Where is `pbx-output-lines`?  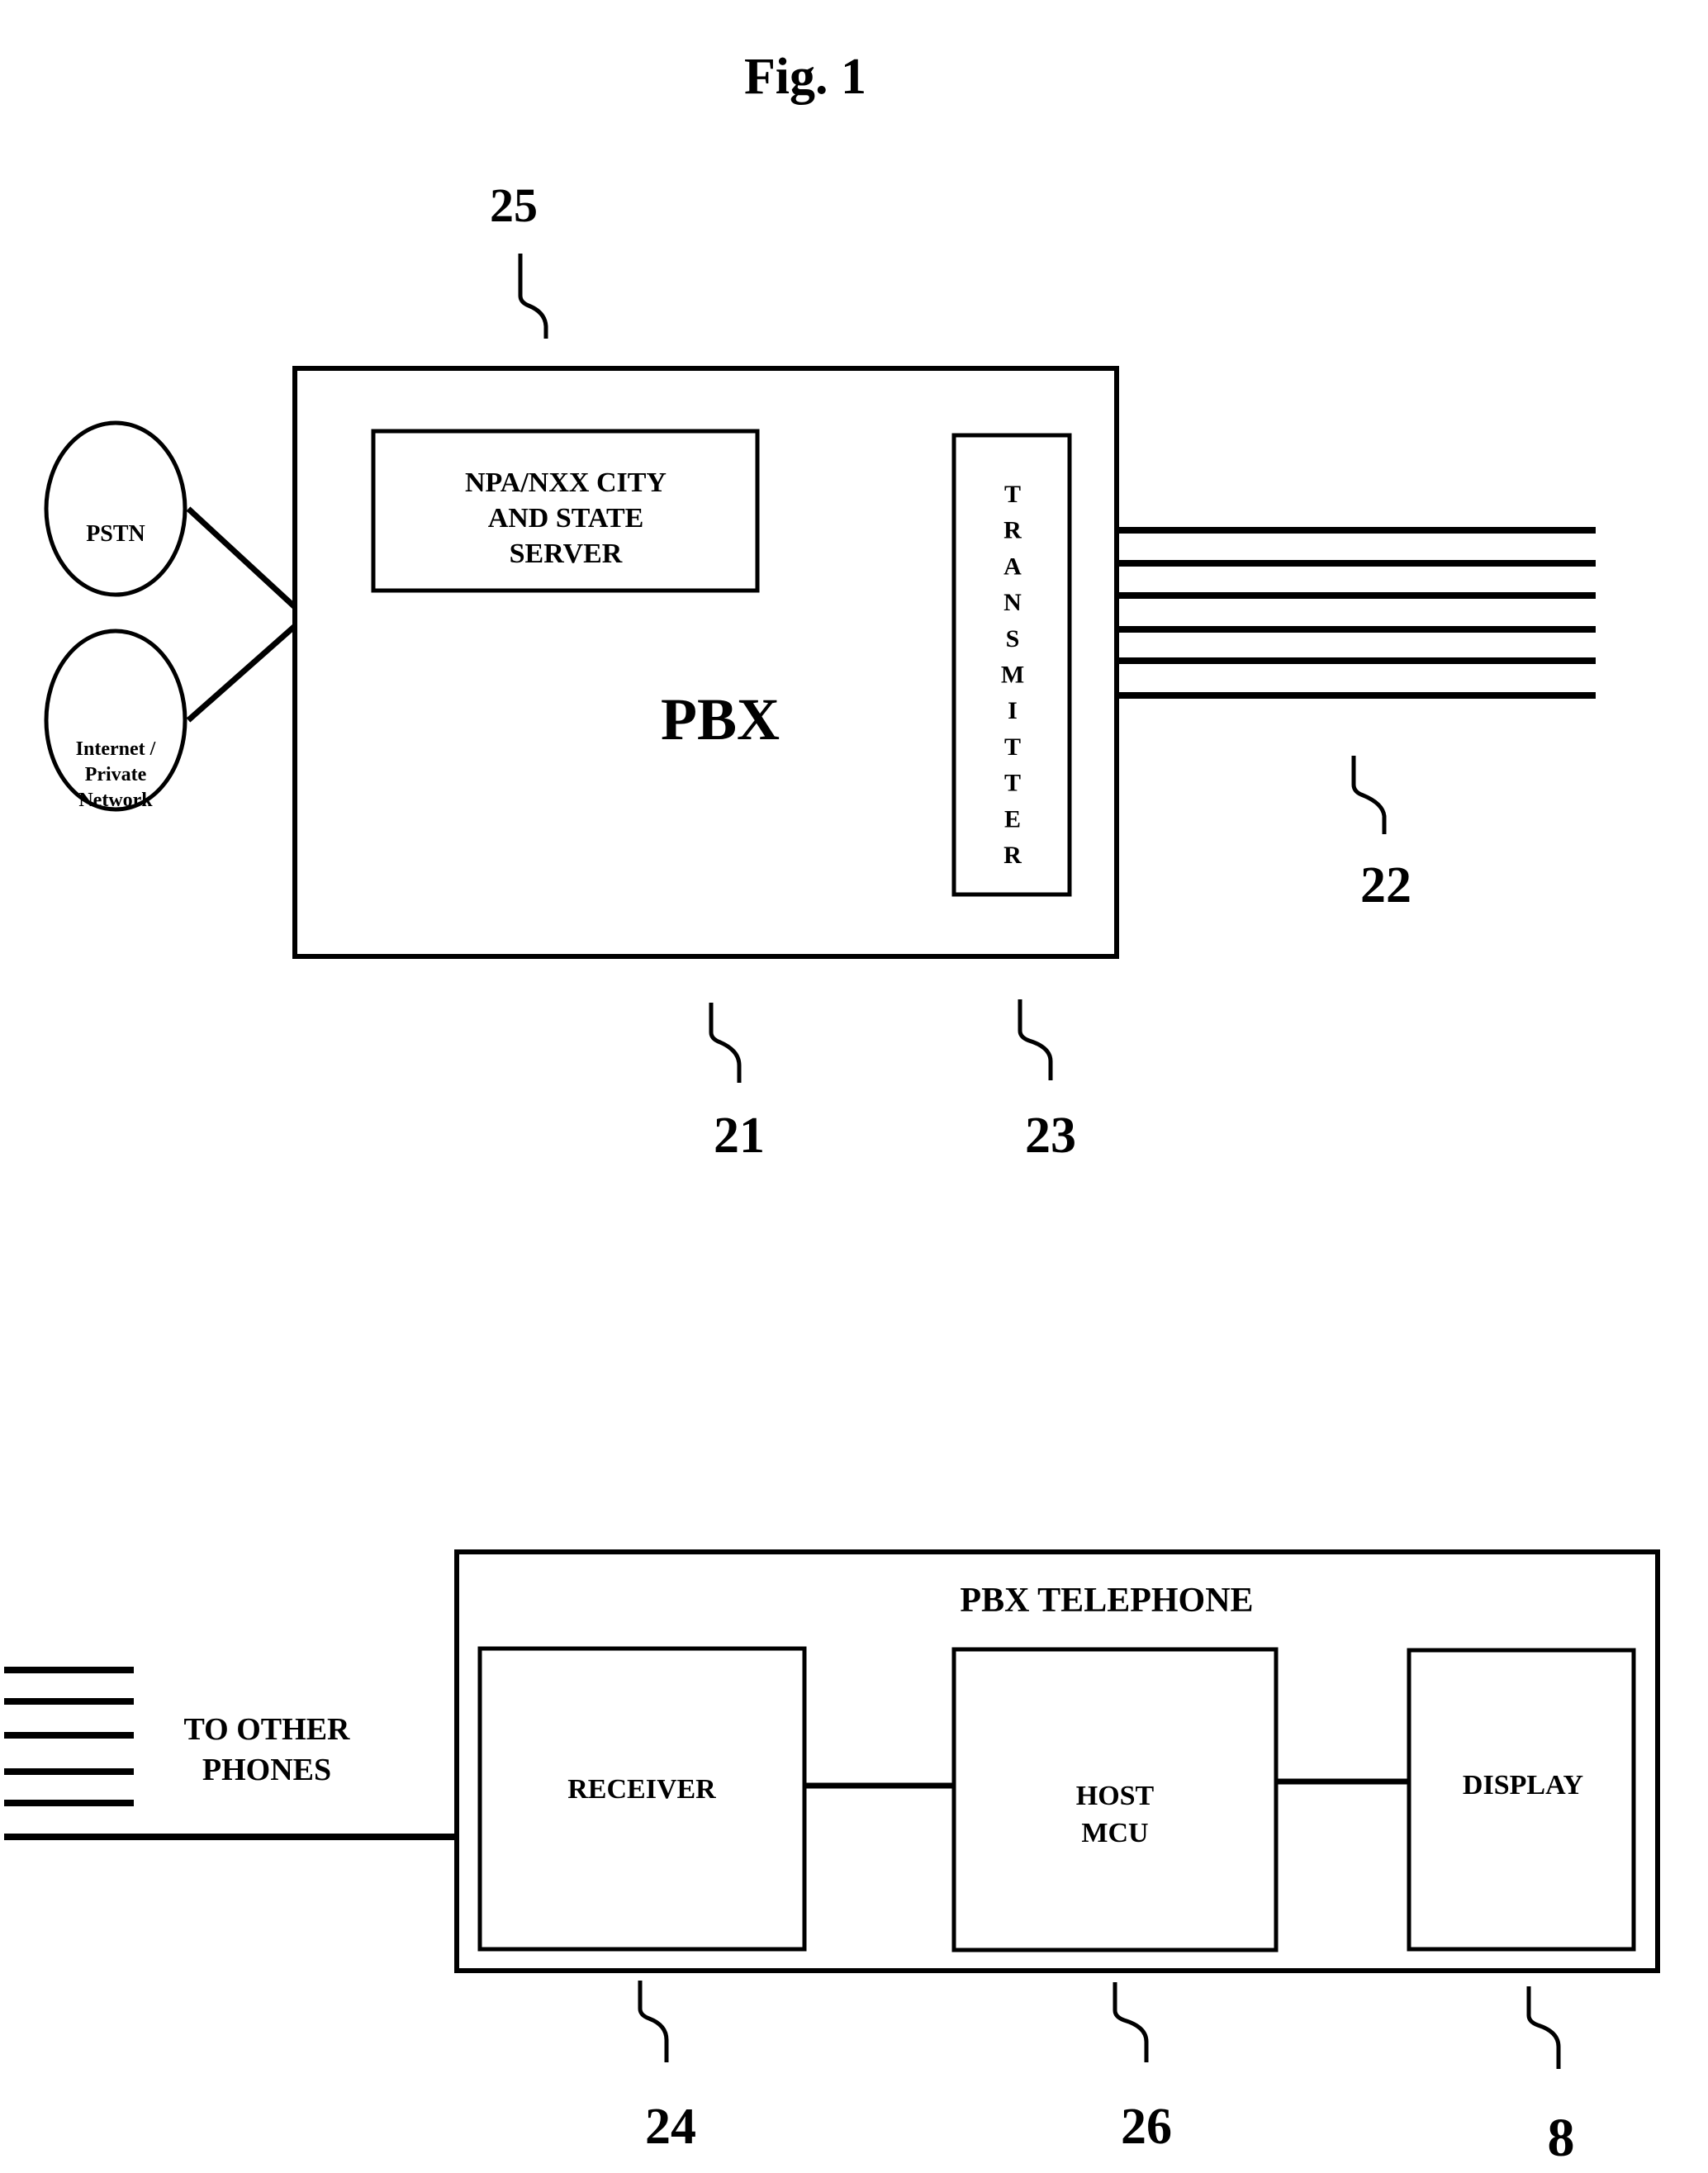 pbx-output-lines is located at coordinates (1356, 613).